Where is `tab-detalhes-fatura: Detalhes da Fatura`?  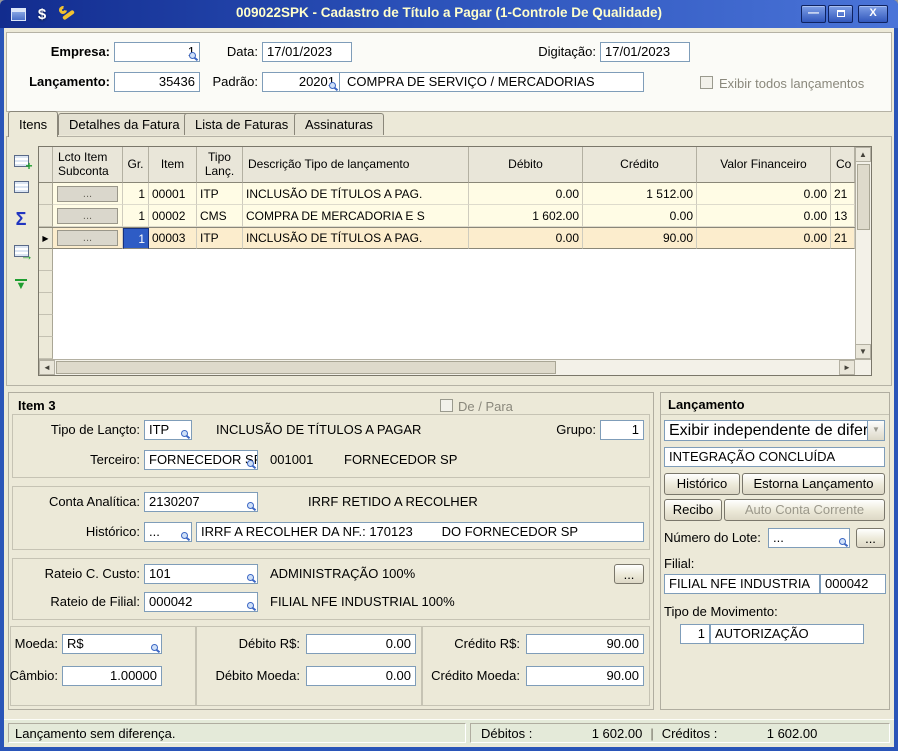 tab-detalhes-fatura: Detalhes da Fatura is located at coordinates (124, 124).